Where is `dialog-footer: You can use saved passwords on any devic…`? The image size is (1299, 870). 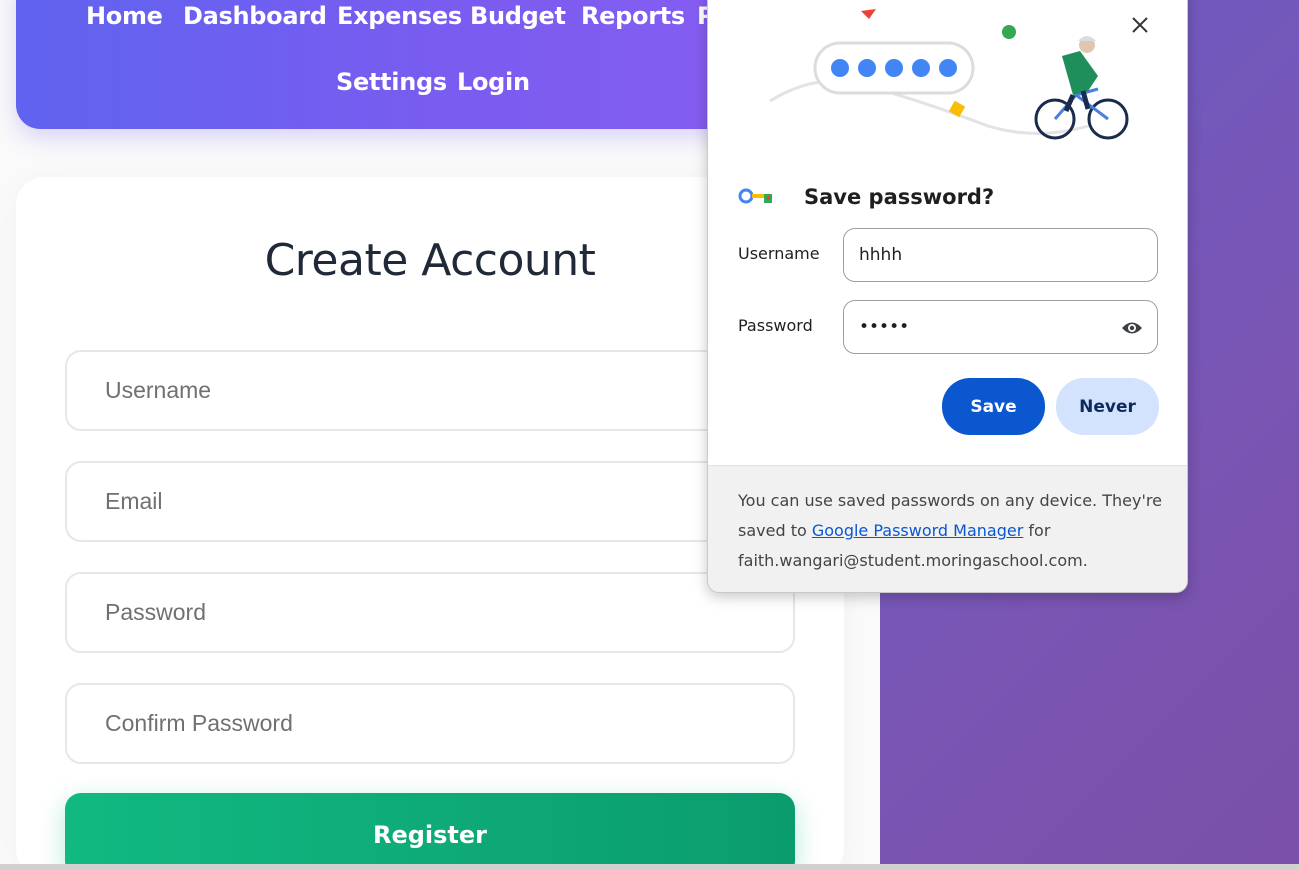 dialog-footer: You can use saved passwords on any devic… is located at coordinates (947, 528).